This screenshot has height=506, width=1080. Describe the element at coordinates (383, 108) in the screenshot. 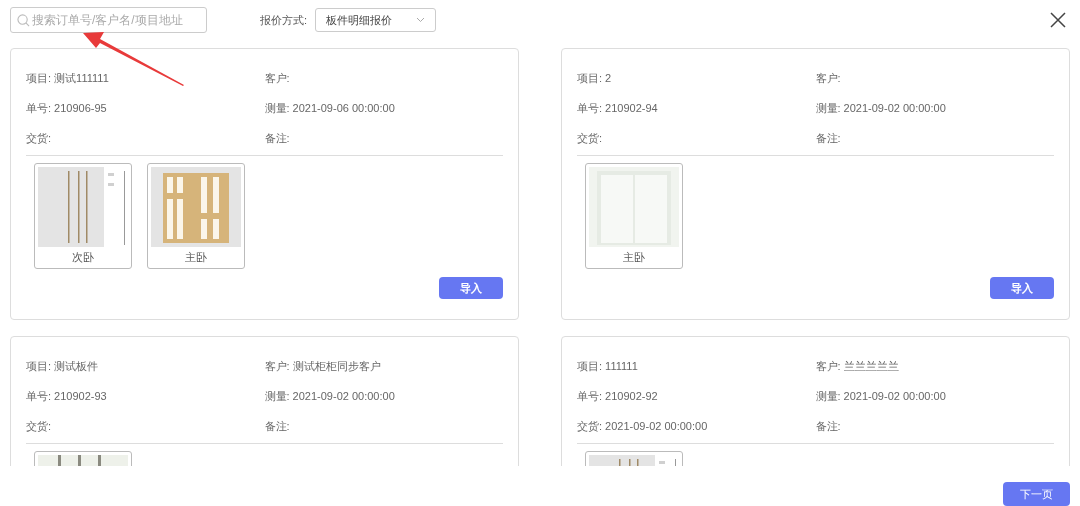

I see `order-field: 测量: 2021-09-06 00:00:00` at that location.